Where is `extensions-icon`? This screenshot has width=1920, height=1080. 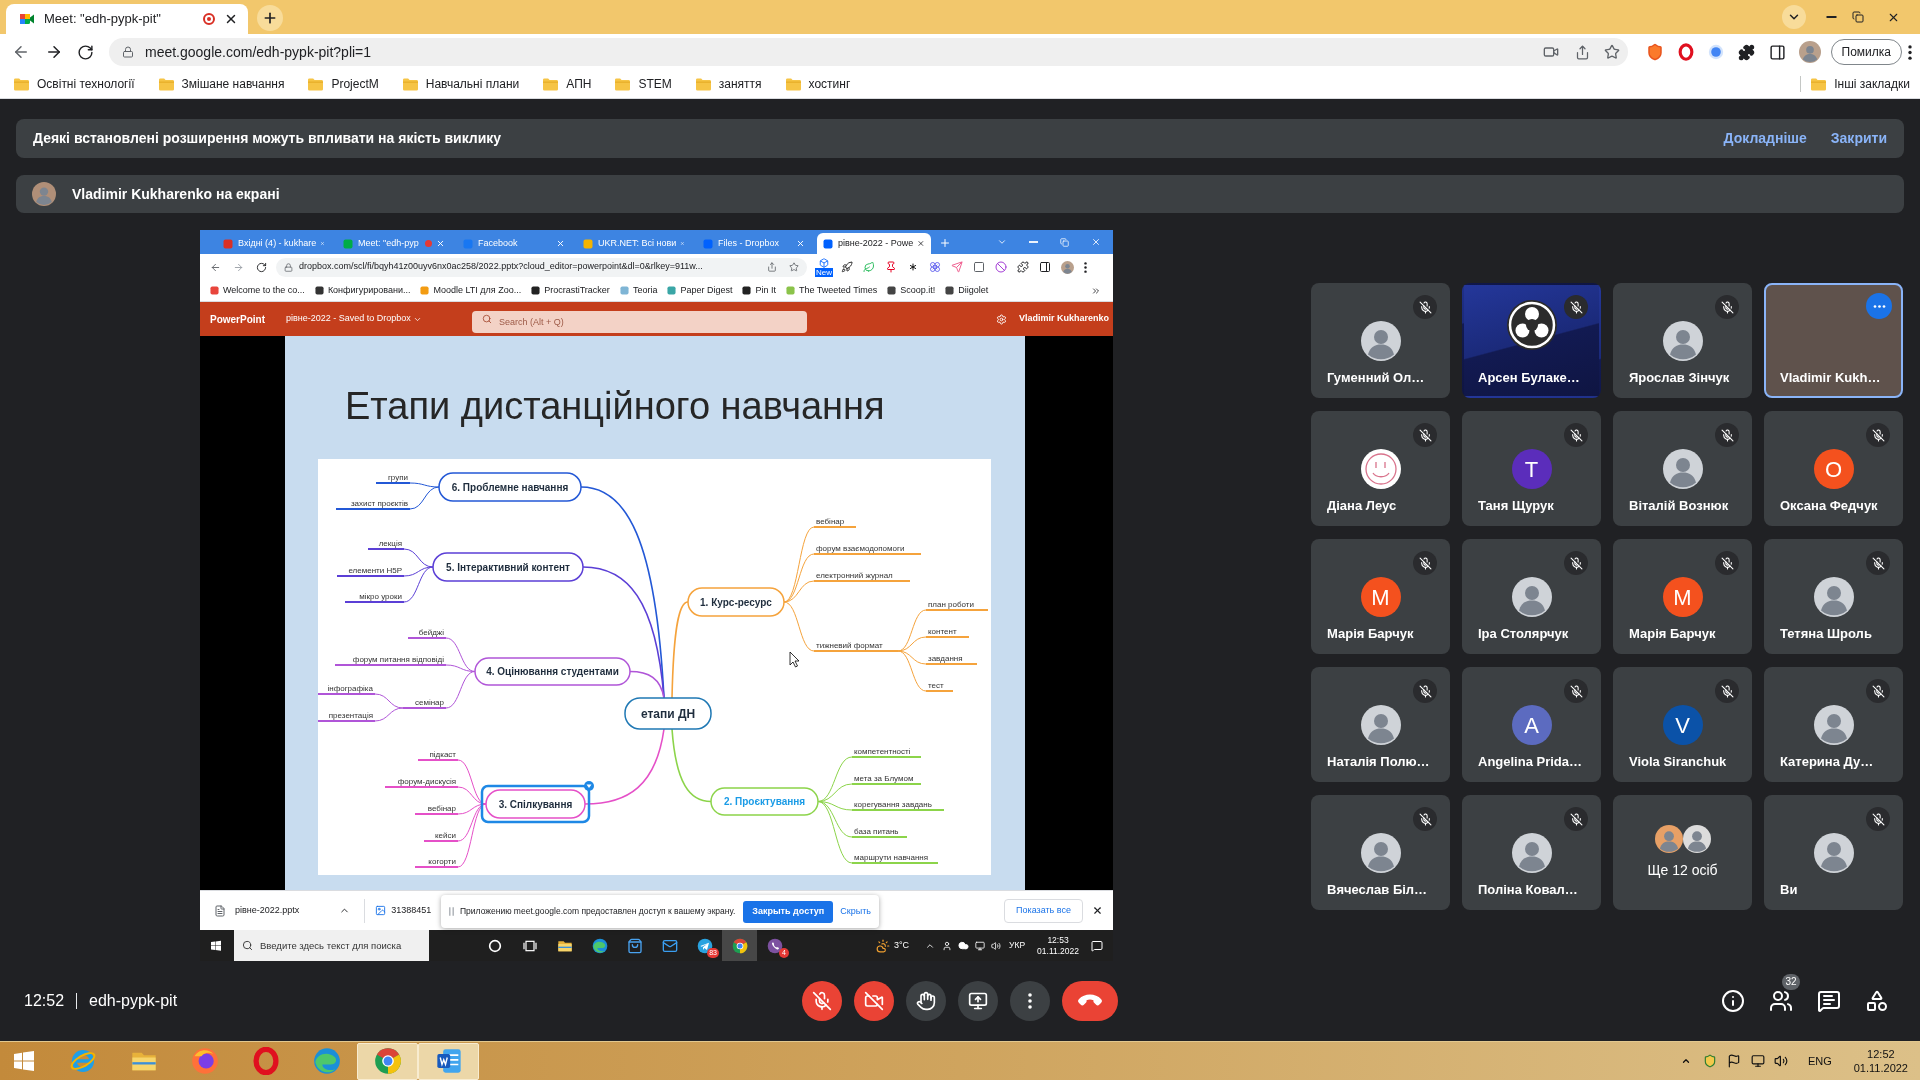
extensions-icon is located at coordinates (1023, 267).